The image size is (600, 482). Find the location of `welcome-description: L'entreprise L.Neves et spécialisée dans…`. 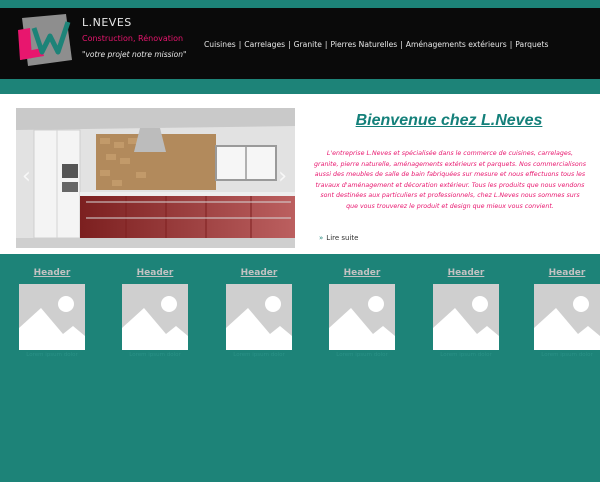

welcome-description: L'entreprise L.Neves et spécialisée dans… is located at coordinates (450, 180).